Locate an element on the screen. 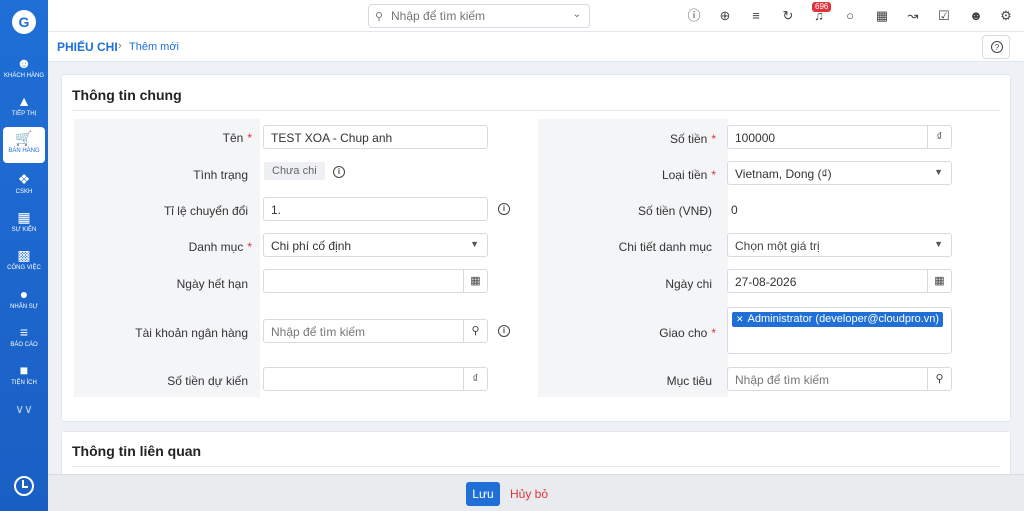 The width and height of the screenshot is (1024, 511). gear-icon: ⚙ is located at coordinates (1006, 16).